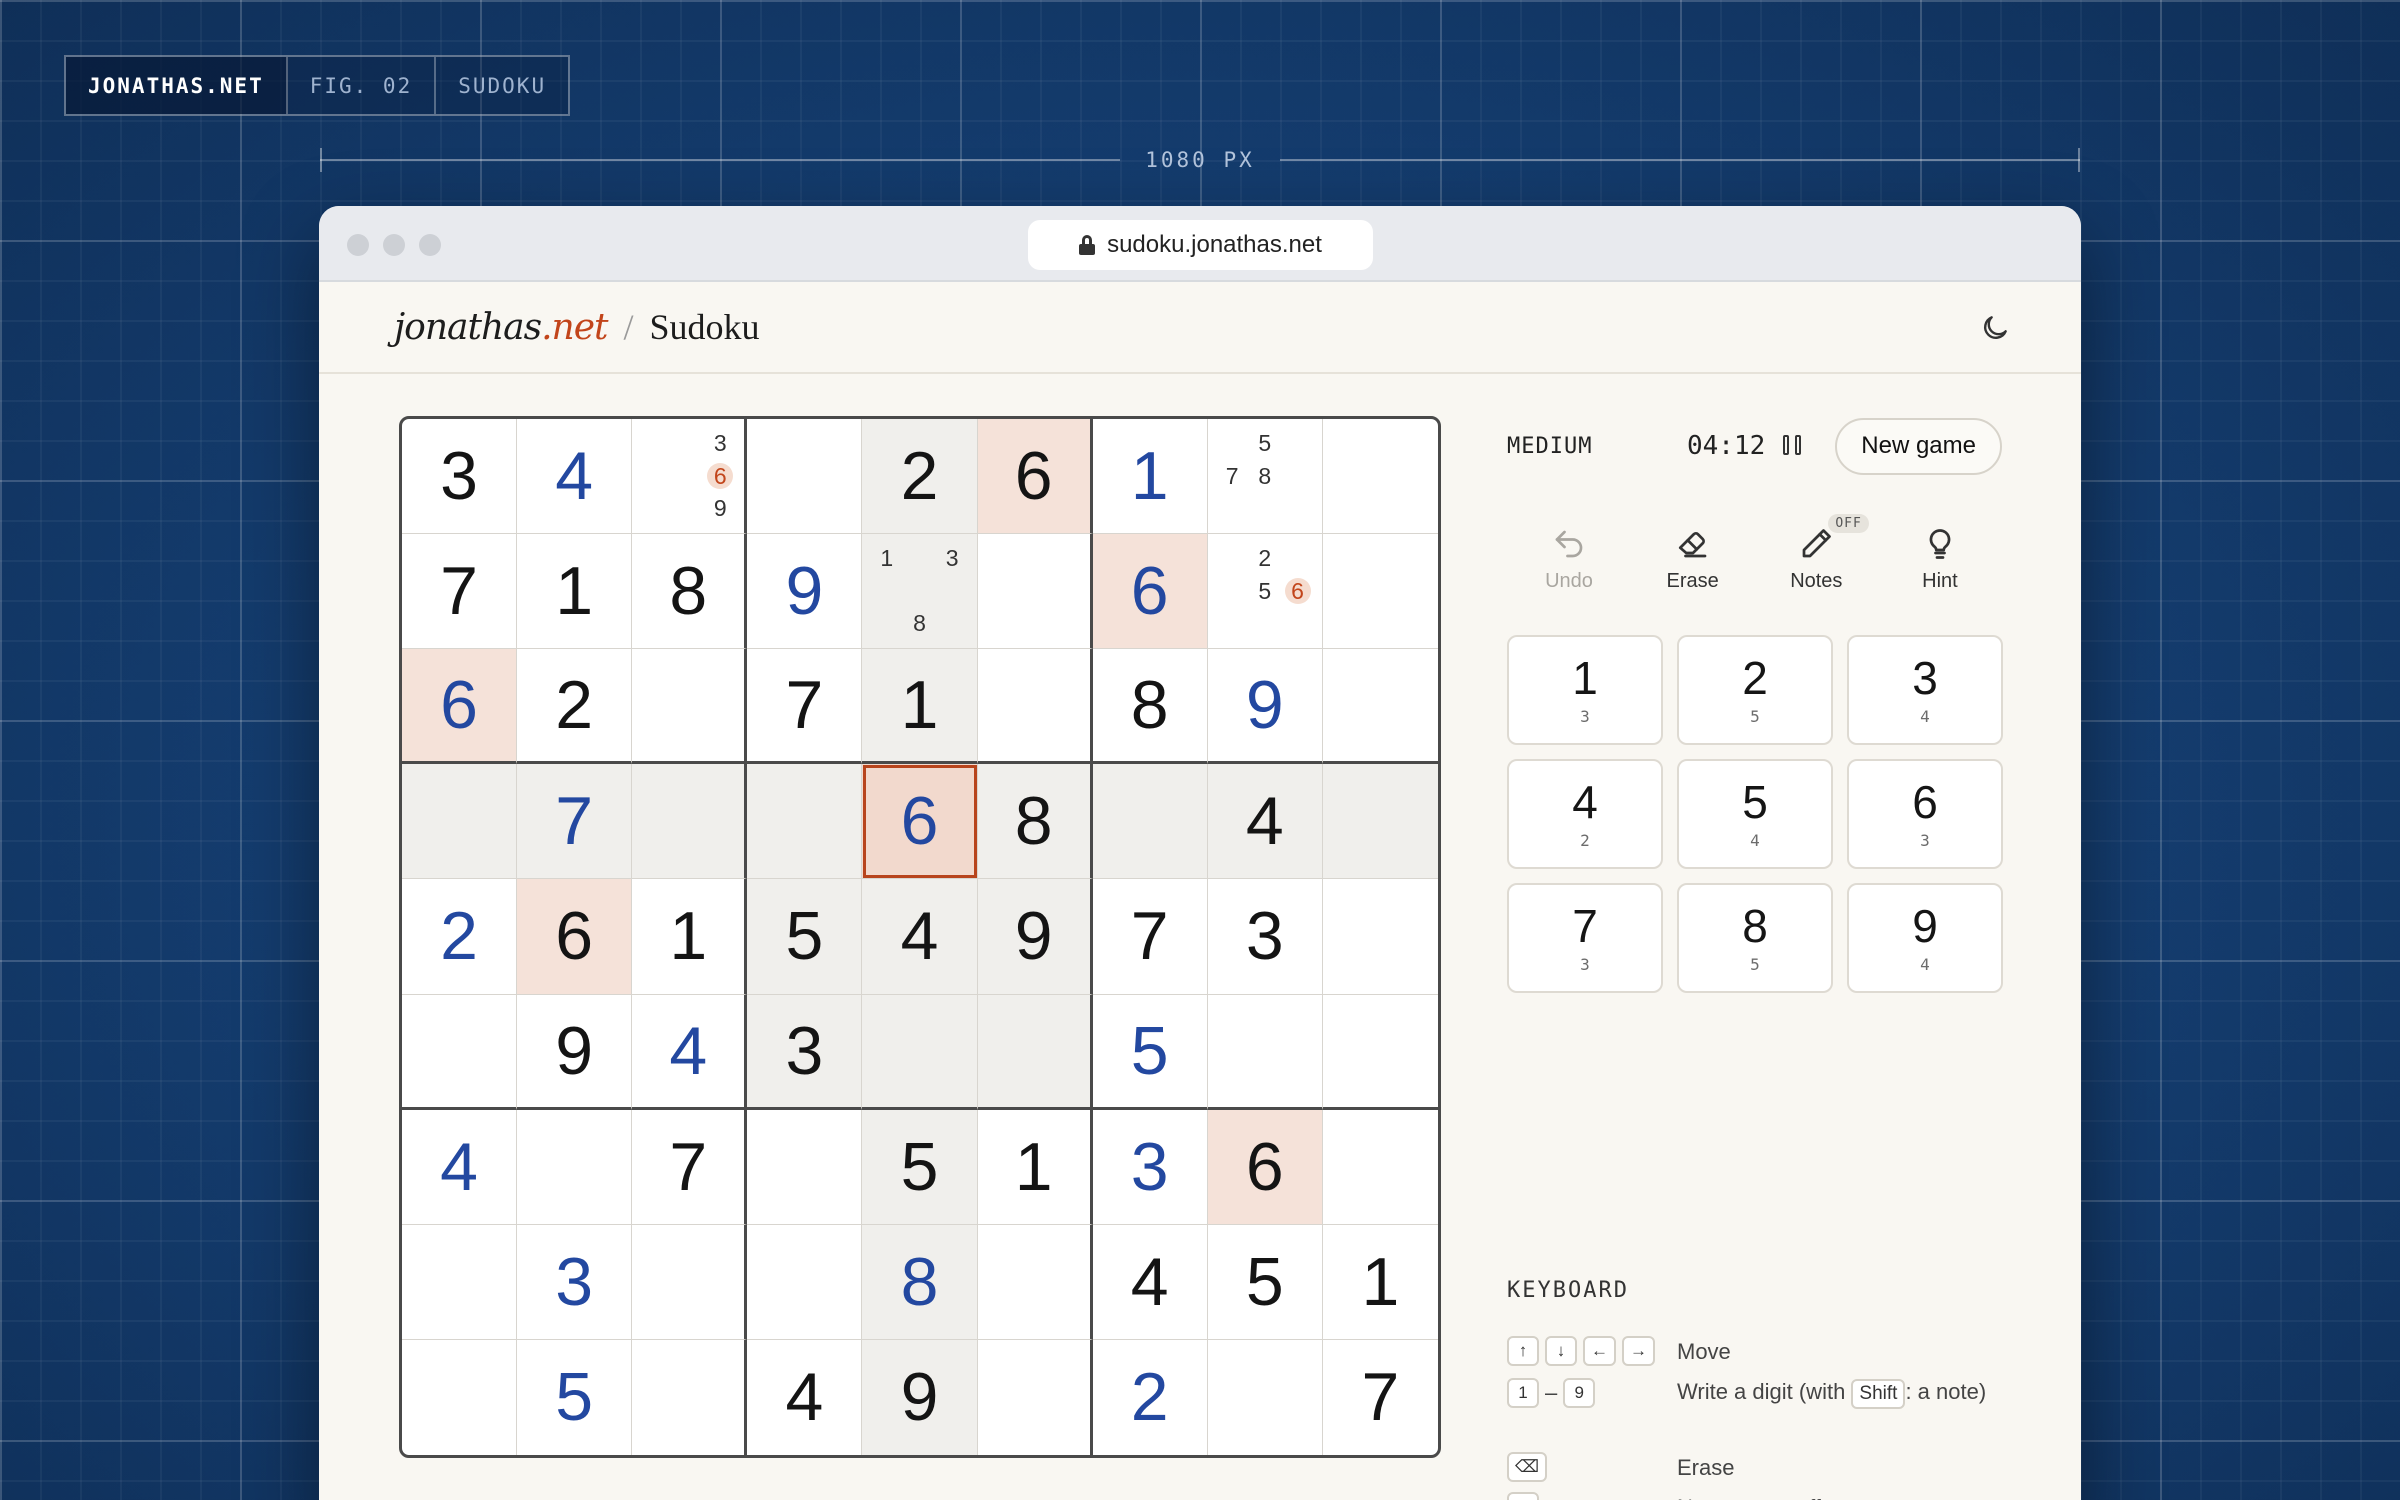 The height and width of the screenshot is (1500, 2400). Describe the element at coordinates (1755, 814) in the screenshot. I see `digit-button-5: 54` at that location.